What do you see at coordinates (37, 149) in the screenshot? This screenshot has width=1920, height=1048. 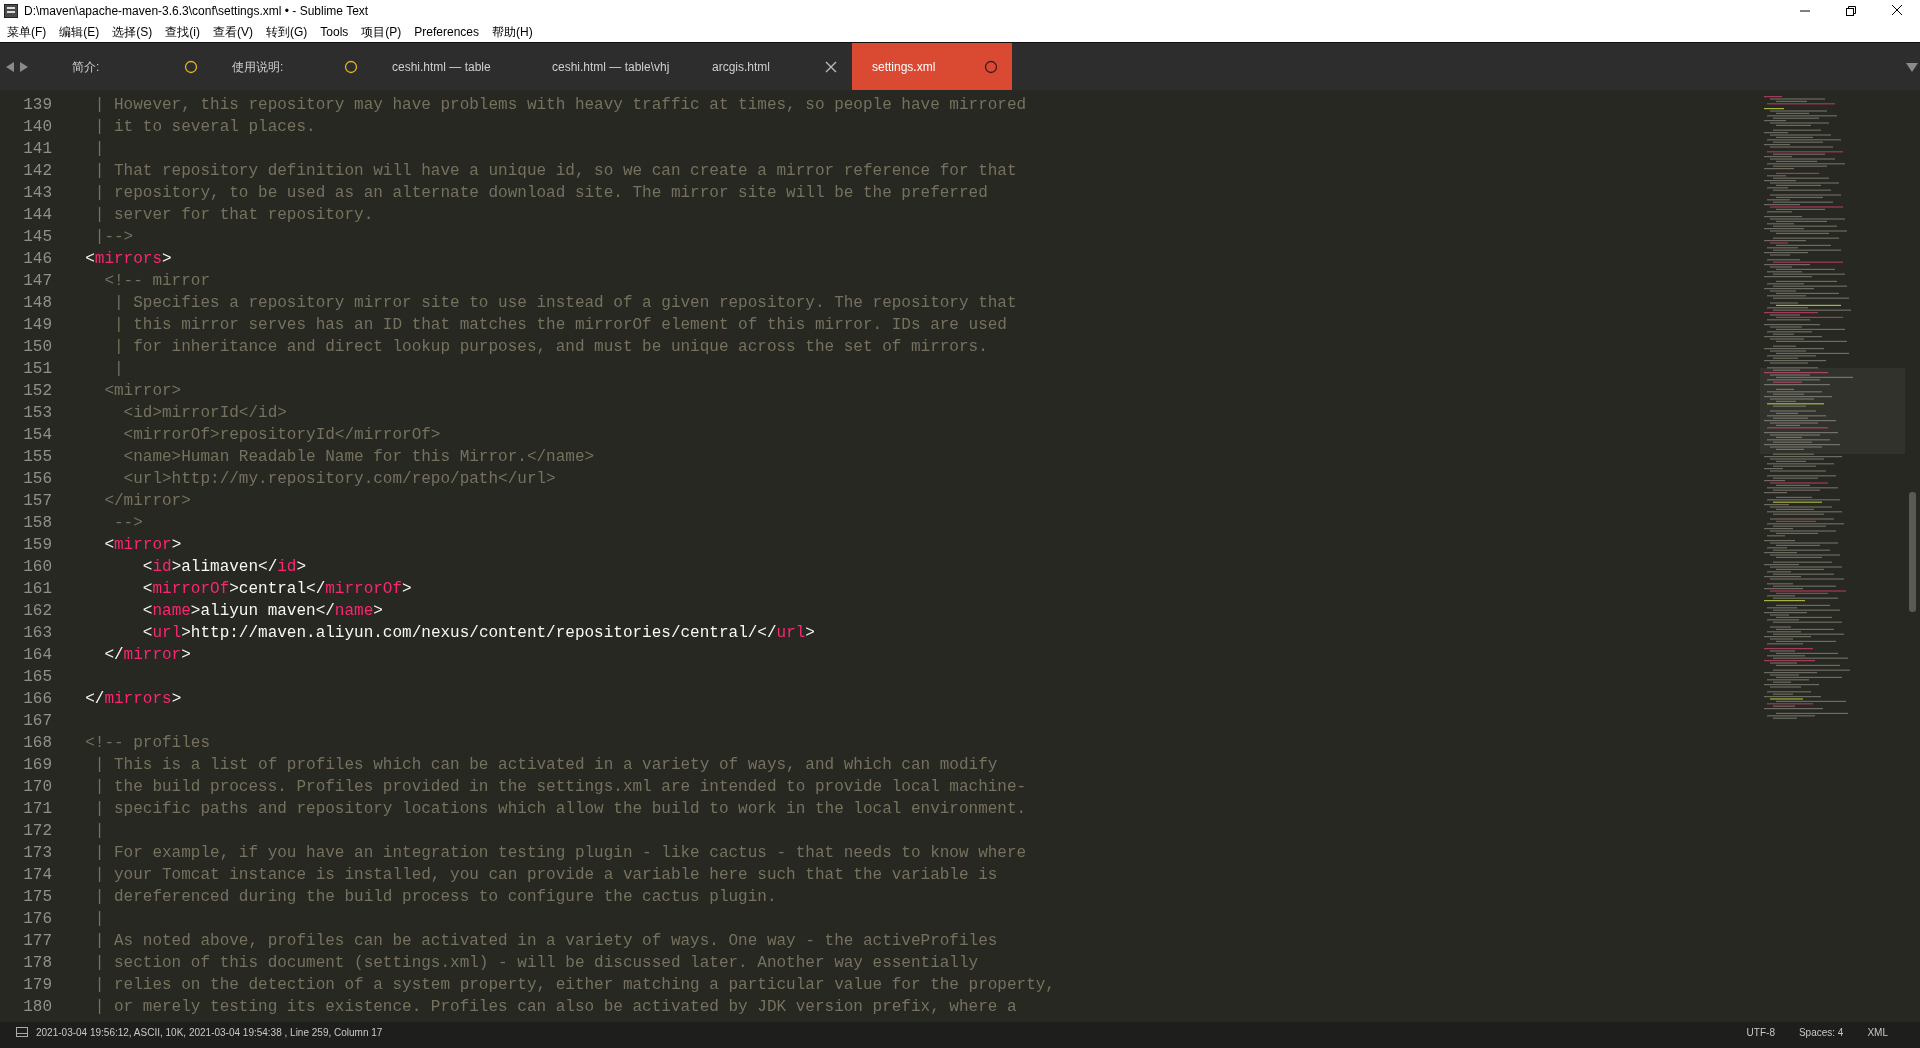 I see `line-number: 141` at bounding box center [37, 149].